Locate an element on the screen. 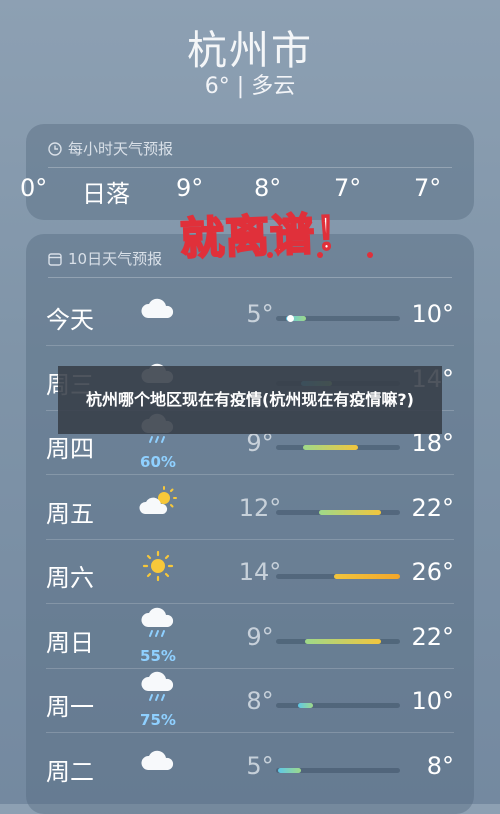  precip-chance: 60% is located at coordinates (158, 462).